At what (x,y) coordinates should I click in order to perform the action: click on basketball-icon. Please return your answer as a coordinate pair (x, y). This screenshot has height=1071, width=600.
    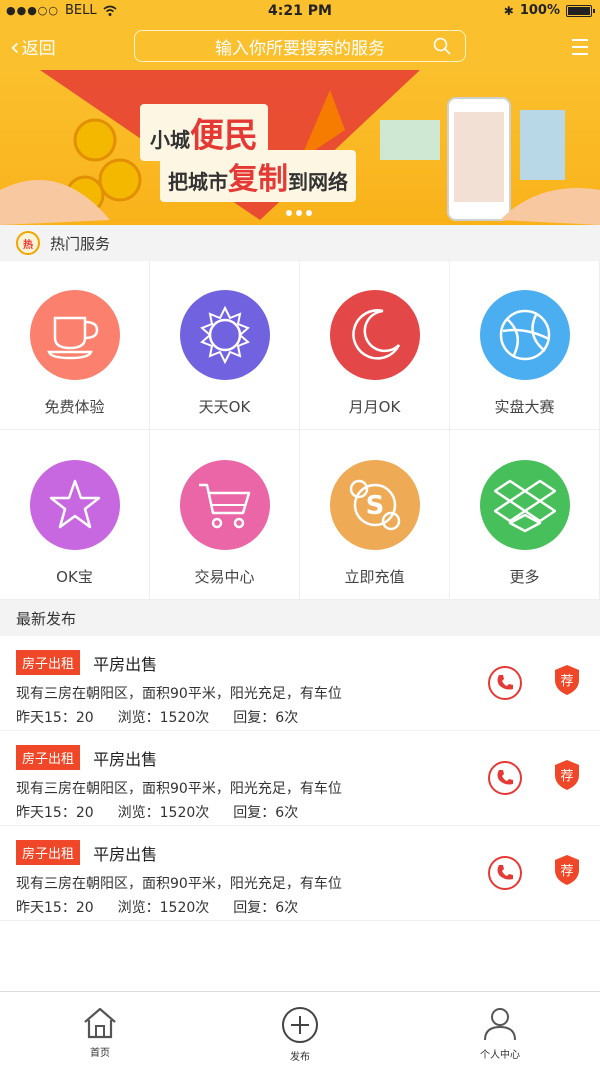
    Looking at the image, I should click on (524, 335).